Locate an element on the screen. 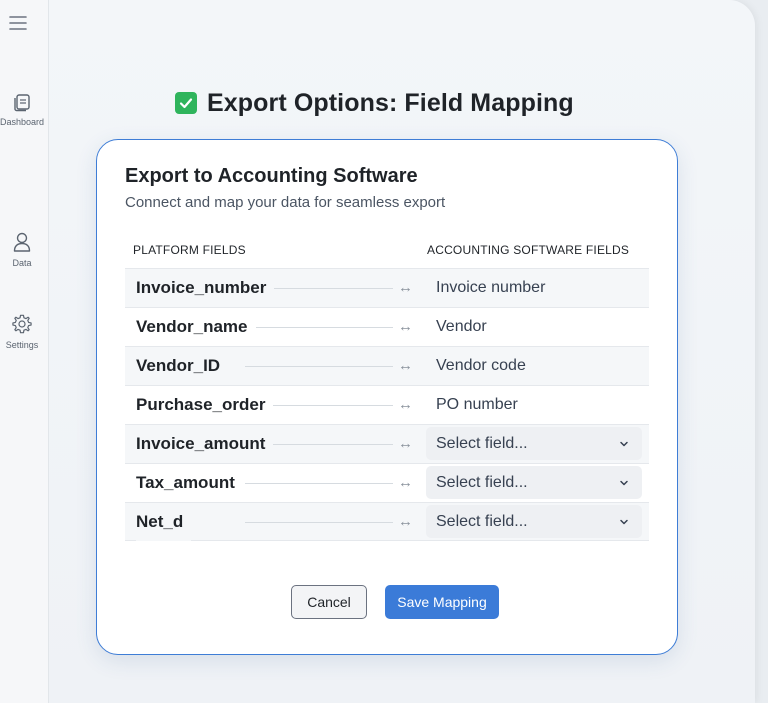 Image resolution: width=768 pixels, height=703 pixels. platform-field: Net_d is located at coordinates (164, 522).